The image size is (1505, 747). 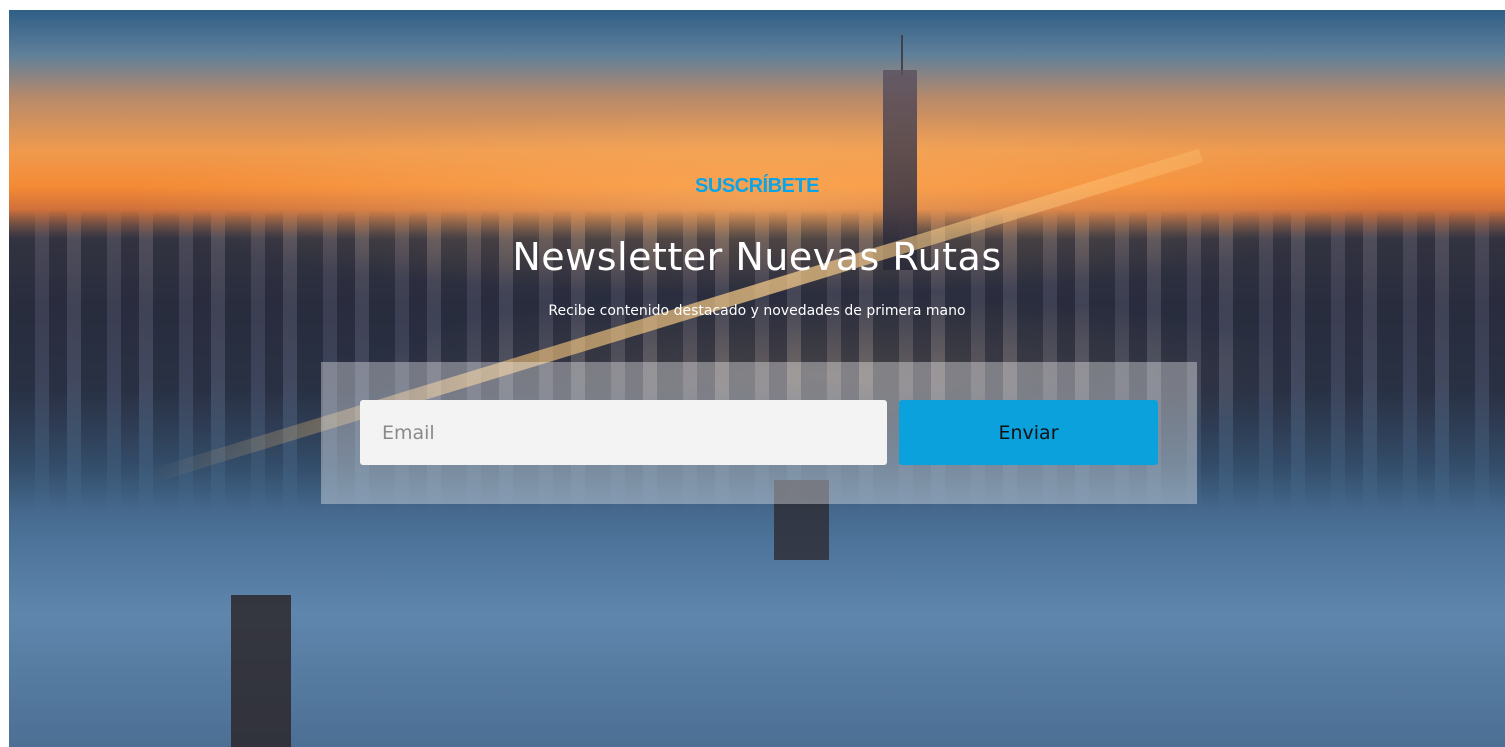 What do you see at coordinates (1028, 432) in the screenshot?
I see `submit-button: Enviar` at bounding box center [1028, 432].